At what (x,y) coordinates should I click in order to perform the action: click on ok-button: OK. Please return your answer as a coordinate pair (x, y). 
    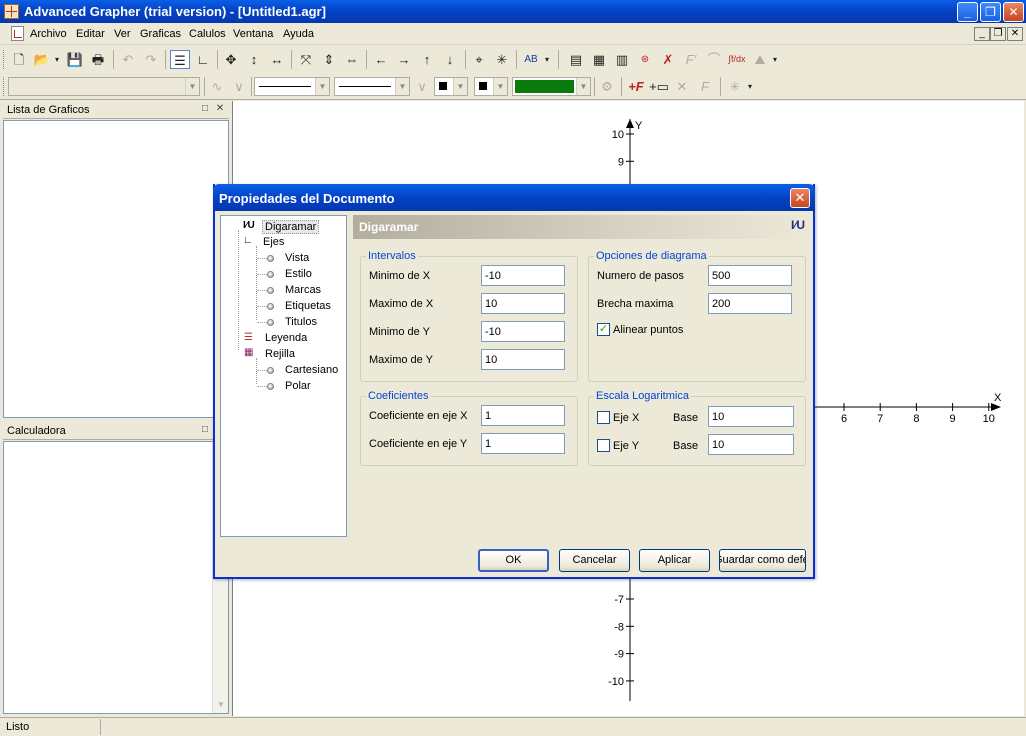
    Looking at the image, I should click on (513, 560).